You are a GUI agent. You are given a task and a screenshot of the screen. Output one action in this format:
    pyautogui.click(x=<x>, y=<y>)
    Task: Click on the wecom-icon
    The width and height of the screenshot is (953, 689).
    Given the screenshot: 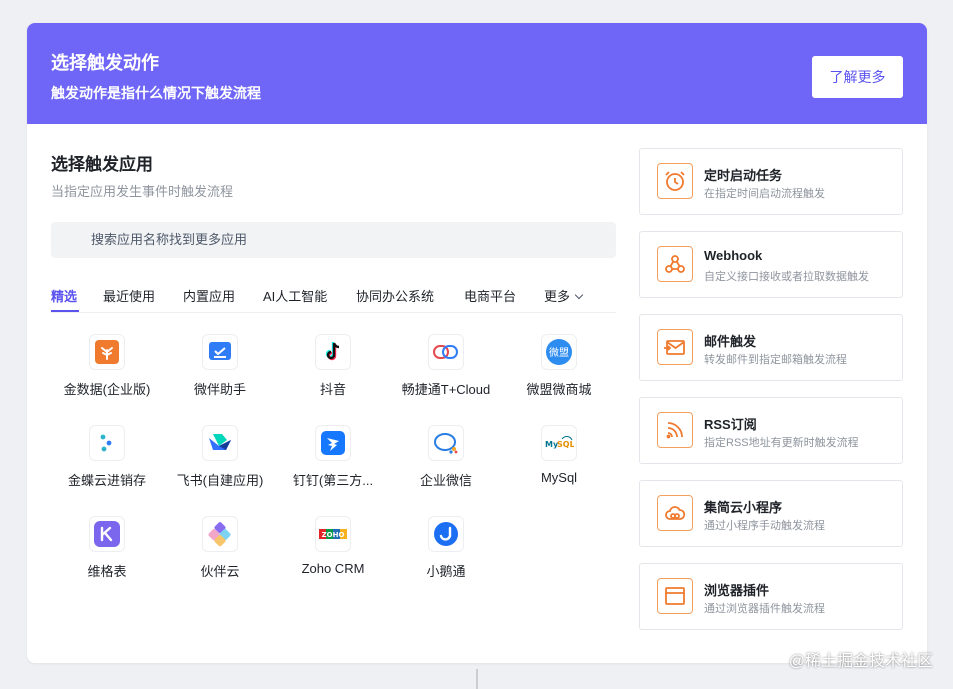 What is the action you would take?
    pyautogui.click(x=446, y=443)
    